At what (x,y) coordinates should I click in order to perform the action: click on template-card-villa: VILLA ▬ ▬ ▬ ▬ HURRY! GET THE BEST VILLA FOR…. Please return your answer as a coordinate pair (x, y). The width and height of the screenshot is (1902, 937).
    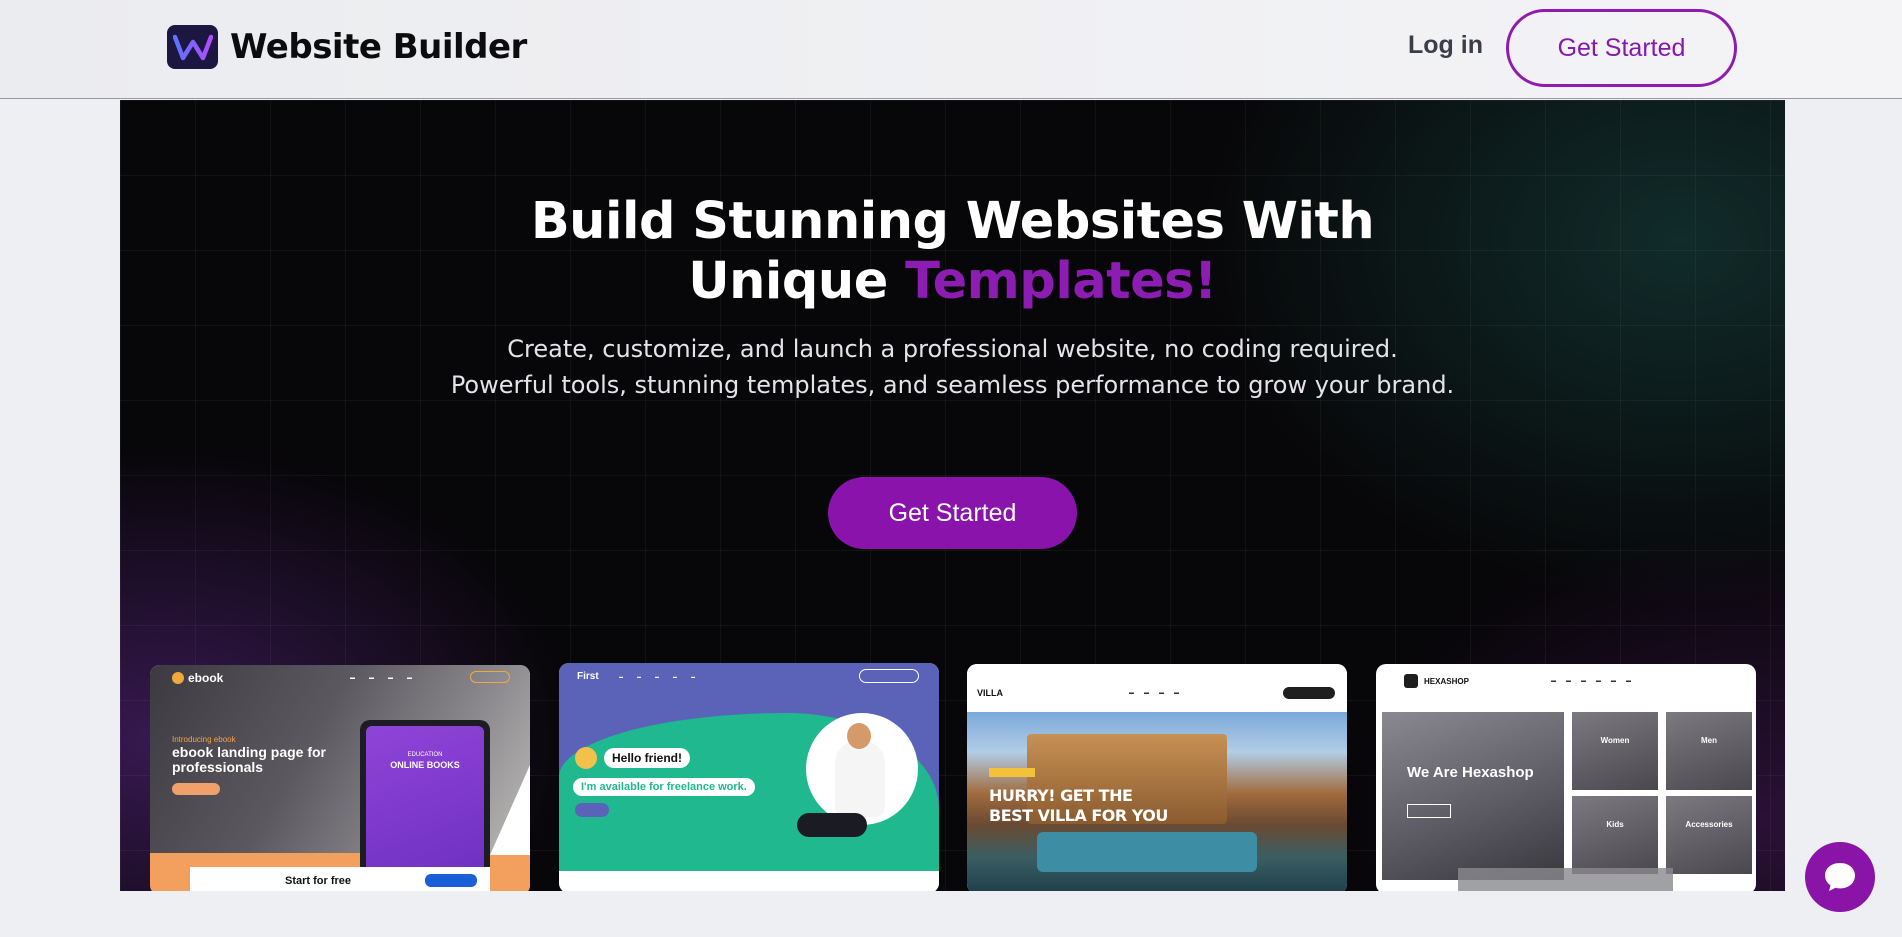
    Looking at the image, I should click on (1157, 777).